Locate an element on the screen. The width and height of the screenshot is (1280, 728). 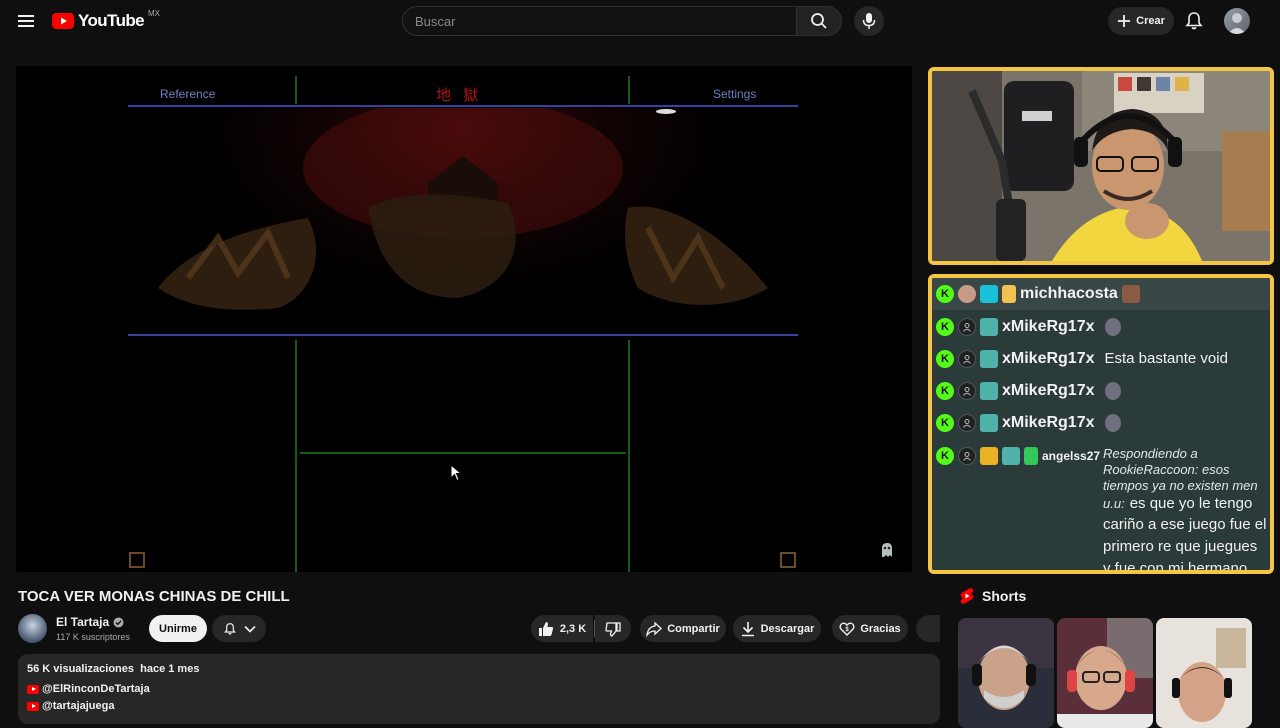
user-avatar is located at coordinates (1237, 21).